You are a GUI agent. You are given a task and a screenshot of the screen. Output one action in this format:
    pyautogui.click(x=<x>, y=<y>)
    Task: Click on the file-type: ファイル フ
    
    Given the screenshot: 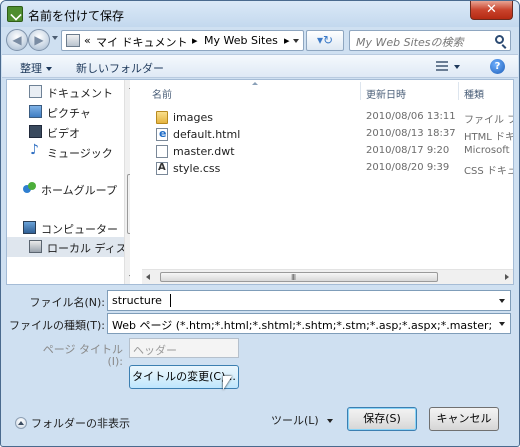 What is the action you would take?
    pyautogui.click(x=488, y=120)
    